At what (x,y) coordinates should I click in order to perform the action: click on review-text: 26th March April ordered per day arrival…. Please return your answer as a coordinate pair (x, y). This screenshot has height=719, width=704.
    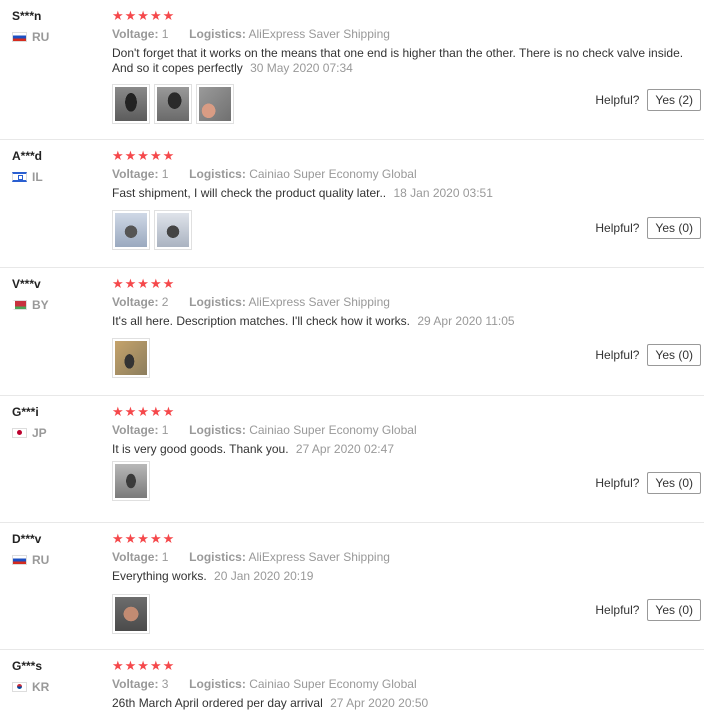
    Looking at the image, I should click on (402, 703).